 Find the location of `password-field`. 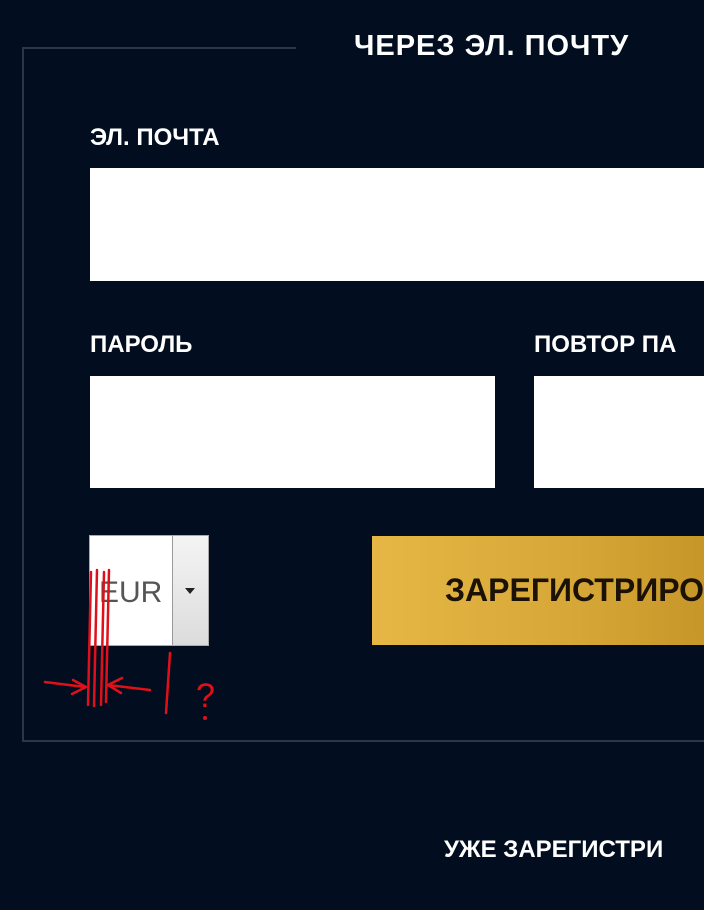

password-field is located at coordinates (292, 432).